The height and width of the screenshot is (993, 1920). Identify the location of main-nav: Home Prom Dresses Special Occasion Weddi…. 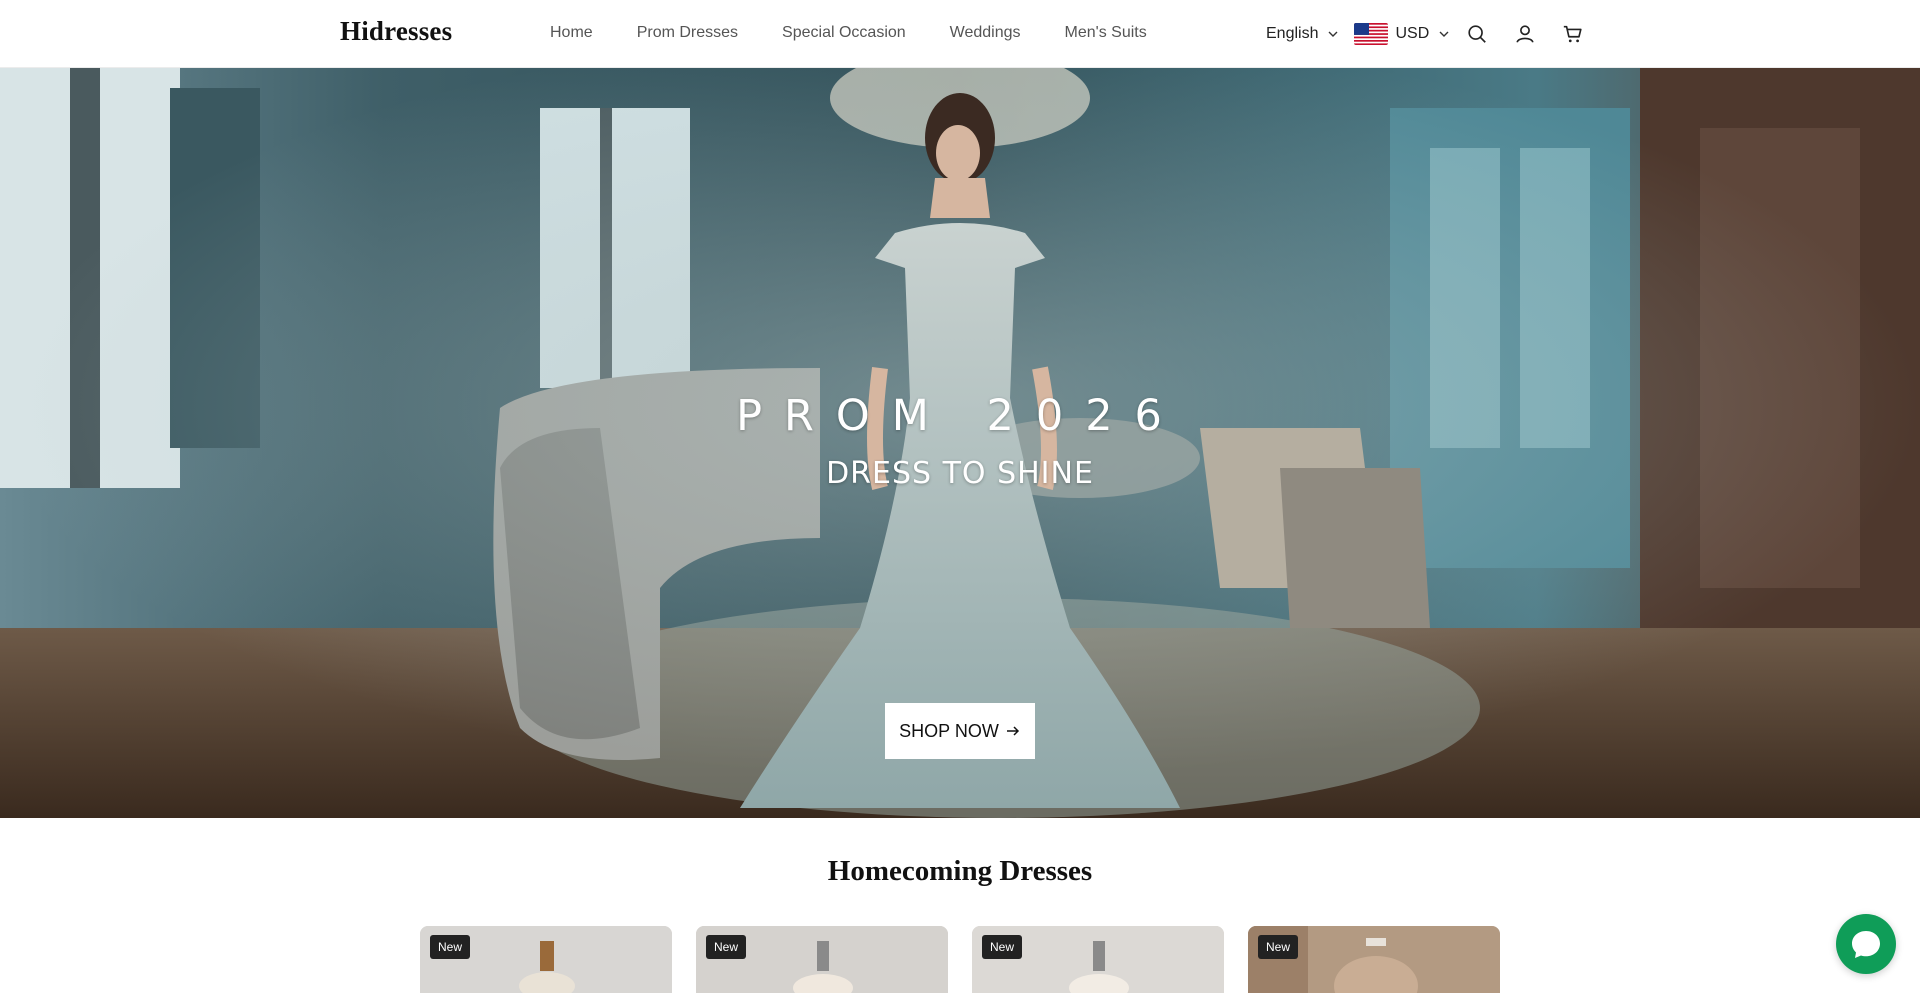
(870, 33).